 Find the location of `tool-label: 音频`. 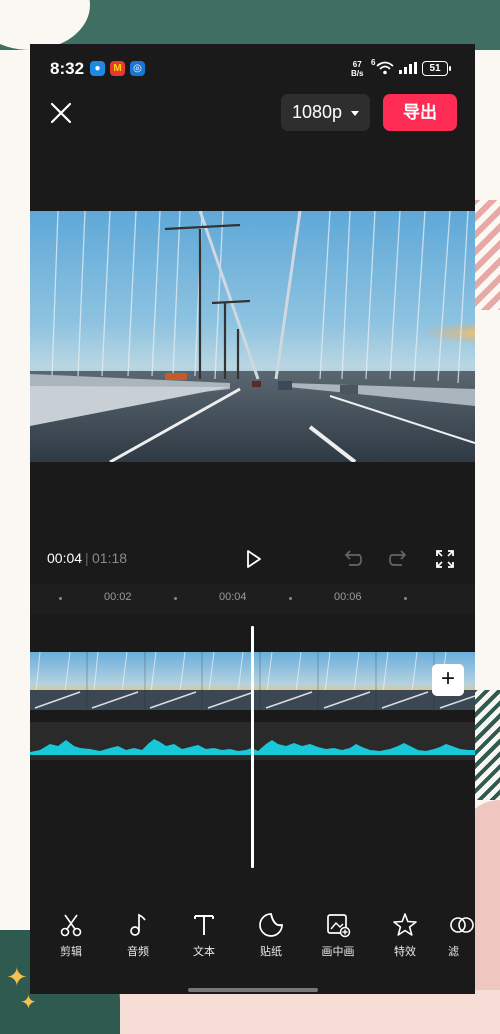

tool-label: 音频 is located at coordinates (138, 952).